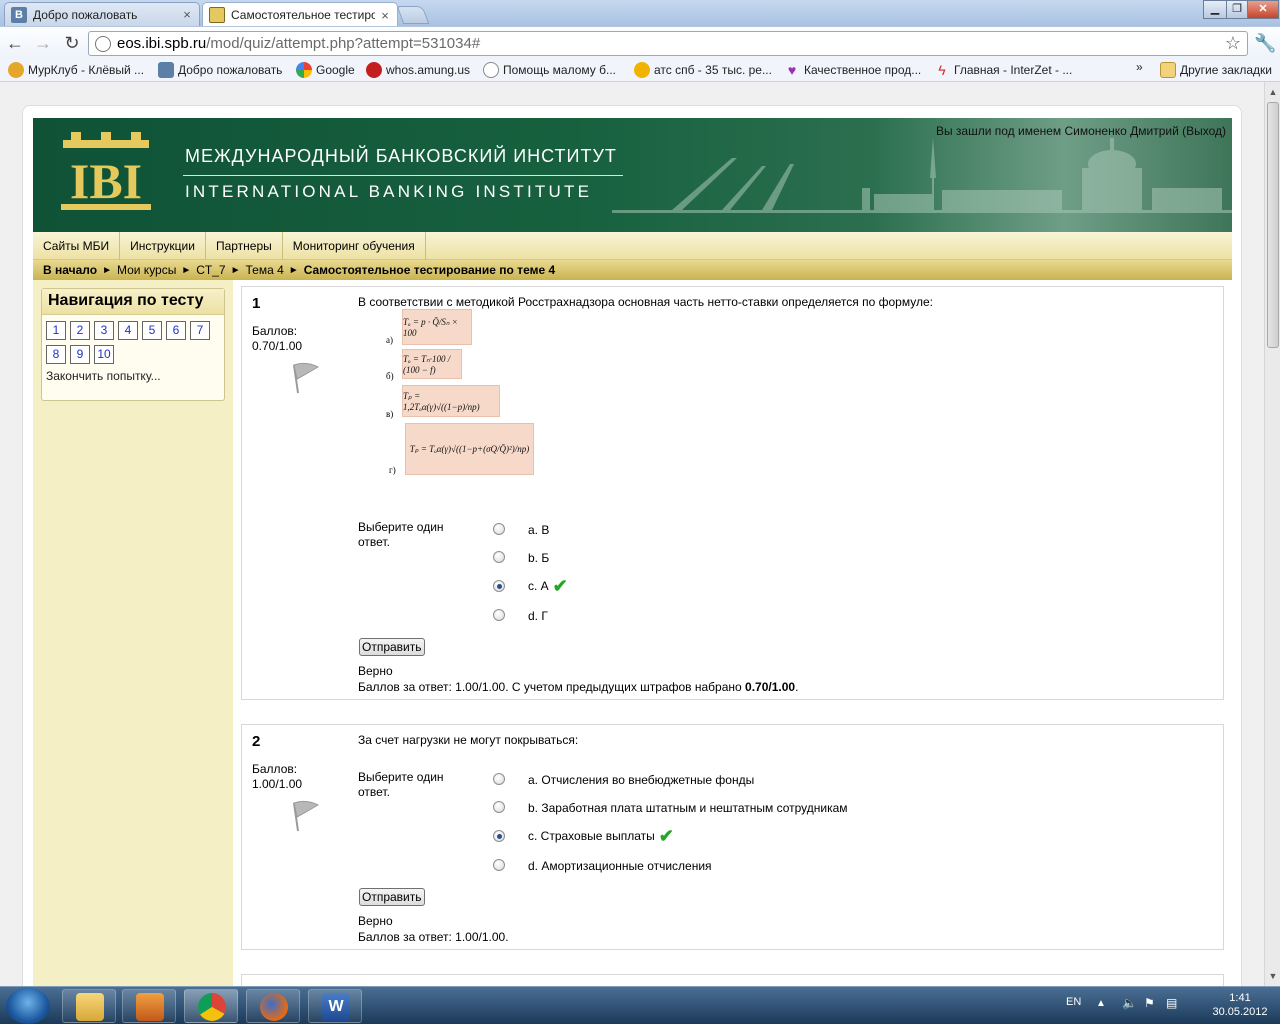 The width and height of the screenshot is (1280, 1024). What do you see at coordinates (1265, 43) in the screenshot?
I see `wrench-icon: 🔧` at bounding box center [1265, 43].